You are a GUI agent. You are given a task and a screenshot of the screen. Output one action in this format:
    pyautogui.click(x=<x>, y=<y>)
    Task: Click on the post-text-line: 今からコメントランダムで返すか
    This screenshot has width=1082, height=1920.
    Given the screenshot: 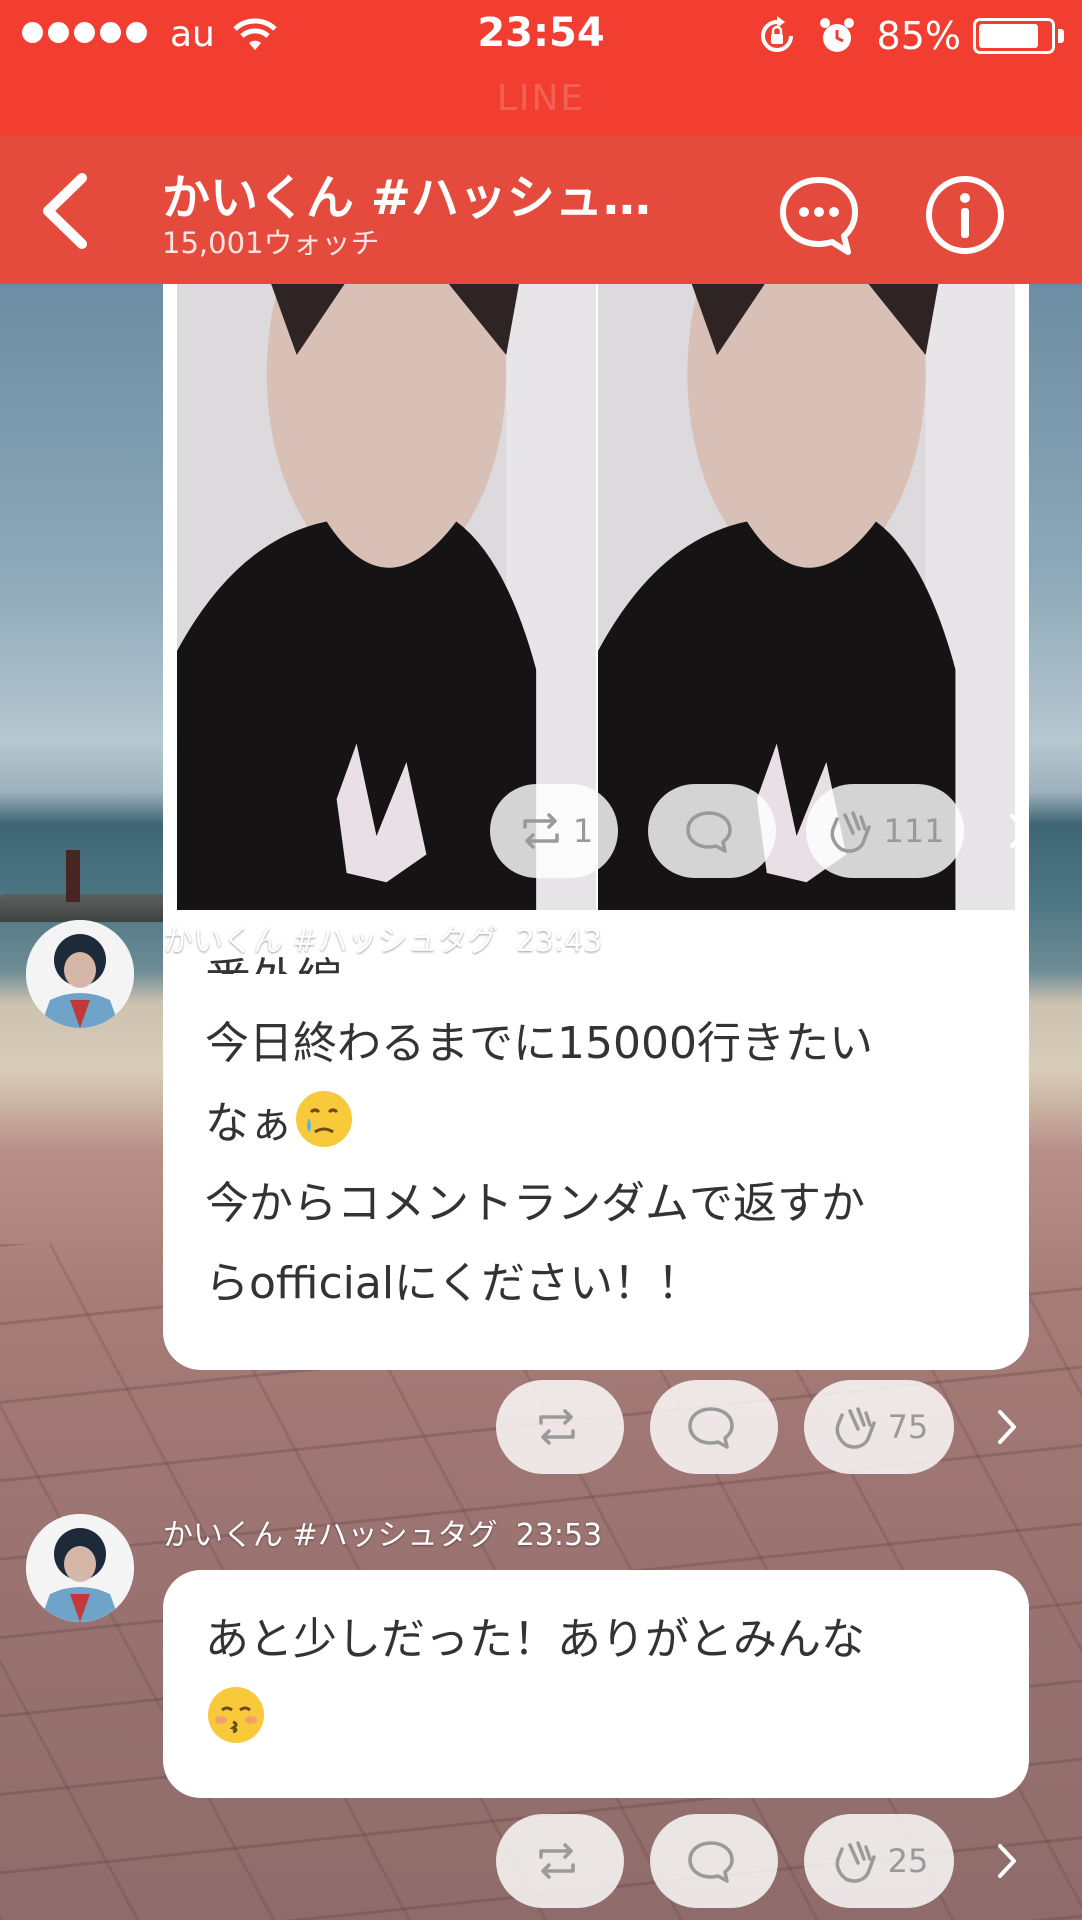 What is the action you would take?
    pyautogui.click(x=535, y=1203)
    